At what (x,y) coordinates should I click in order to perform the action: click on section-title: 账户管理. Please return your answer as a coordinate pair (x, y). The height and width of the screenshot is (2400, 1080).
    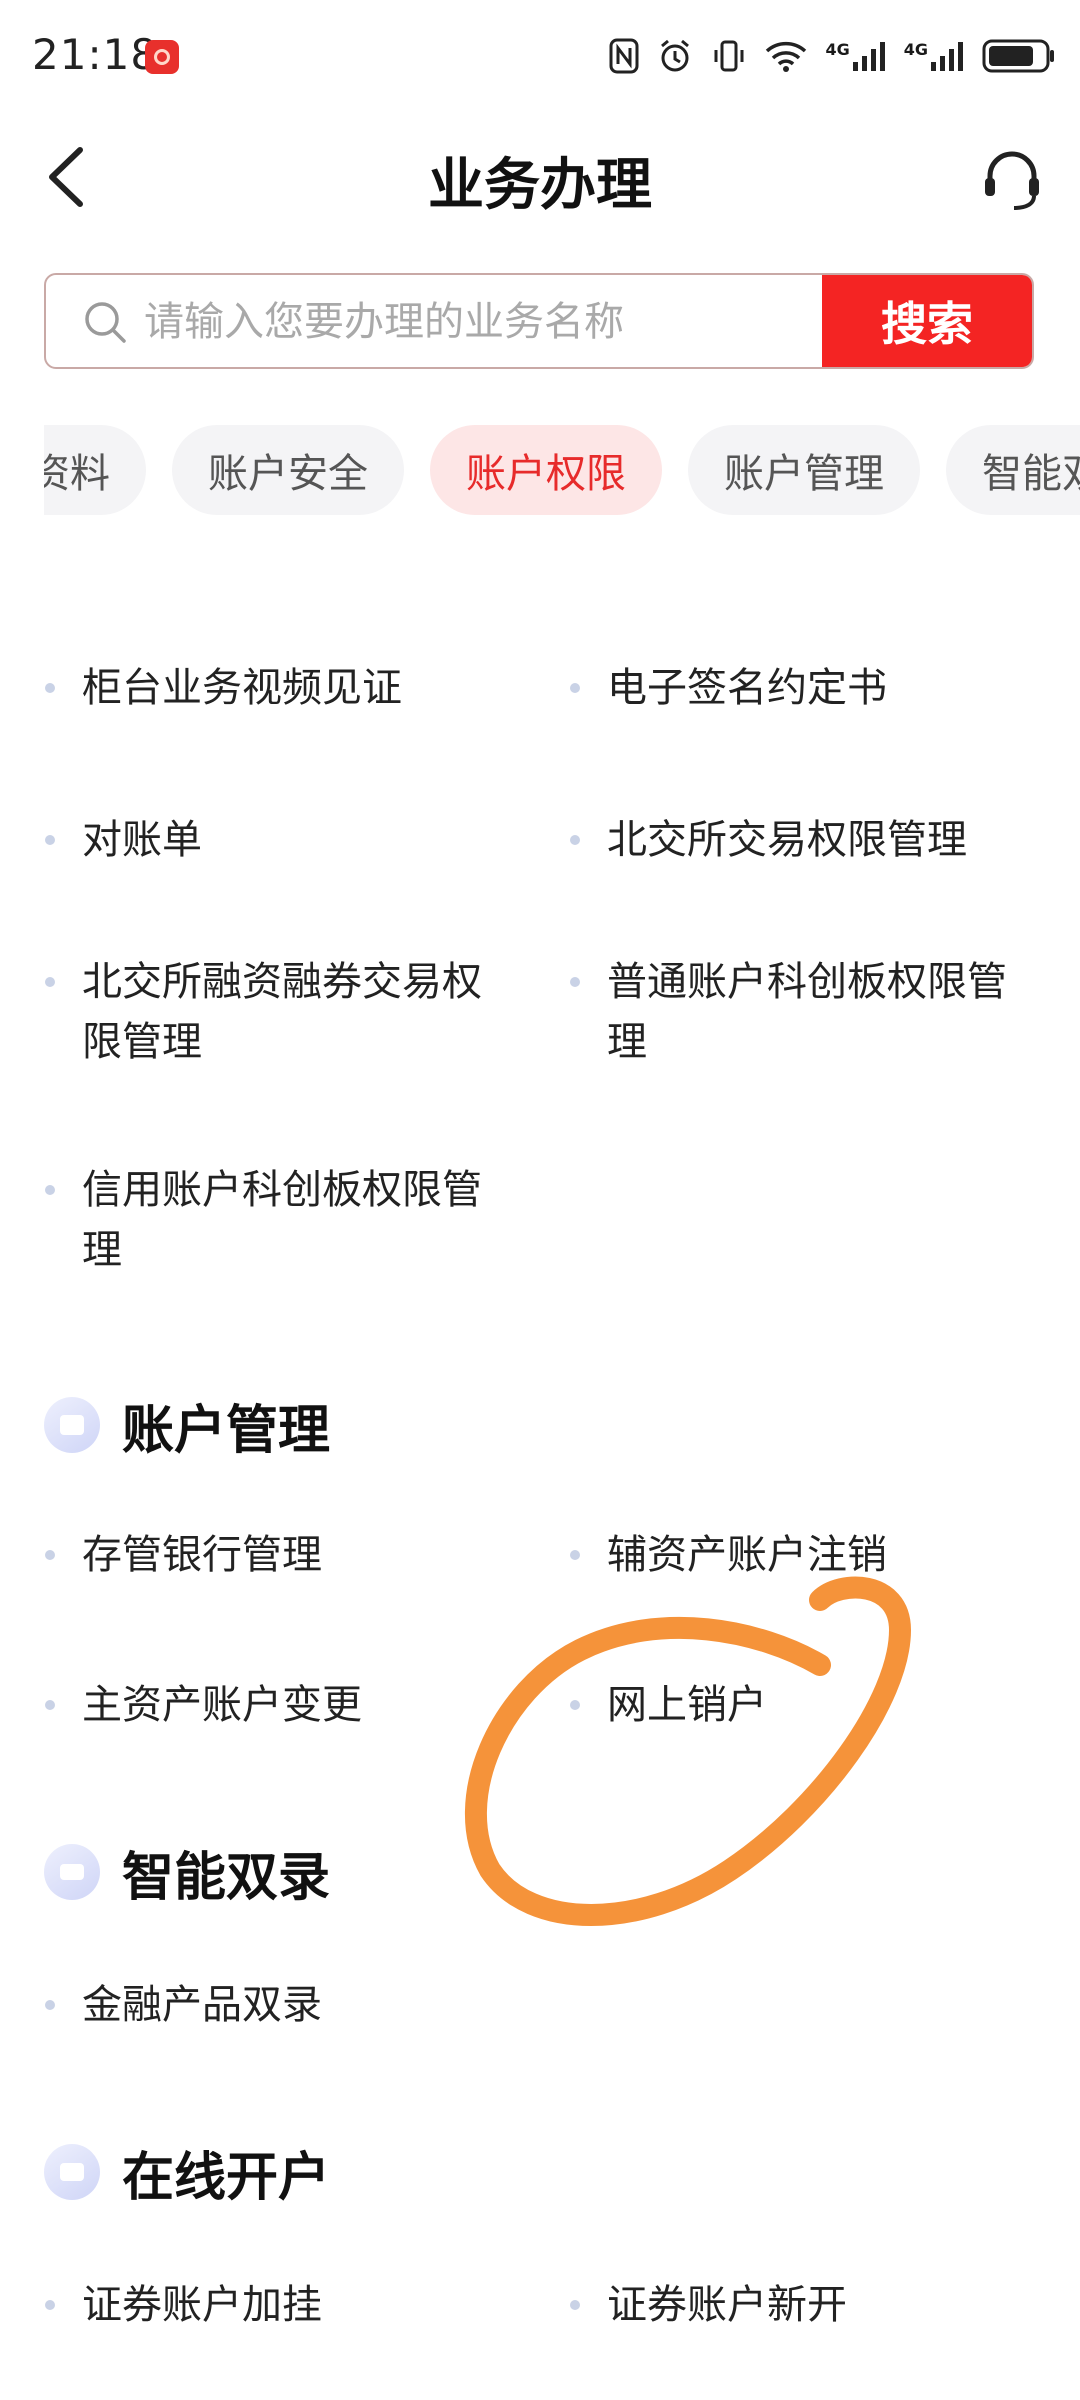
    Looking at the image, I should click on (226, 1430).